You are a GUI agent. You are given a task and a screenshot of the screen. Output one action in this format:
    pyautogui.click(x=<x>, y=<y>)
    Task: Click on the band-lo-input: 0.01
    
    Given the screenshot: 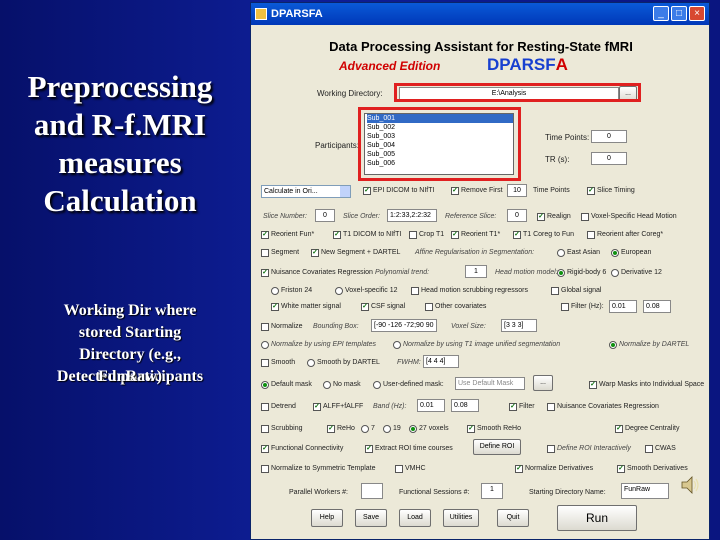 What is the action you would take?
    pyautogui.click(x=431, y=405)
    